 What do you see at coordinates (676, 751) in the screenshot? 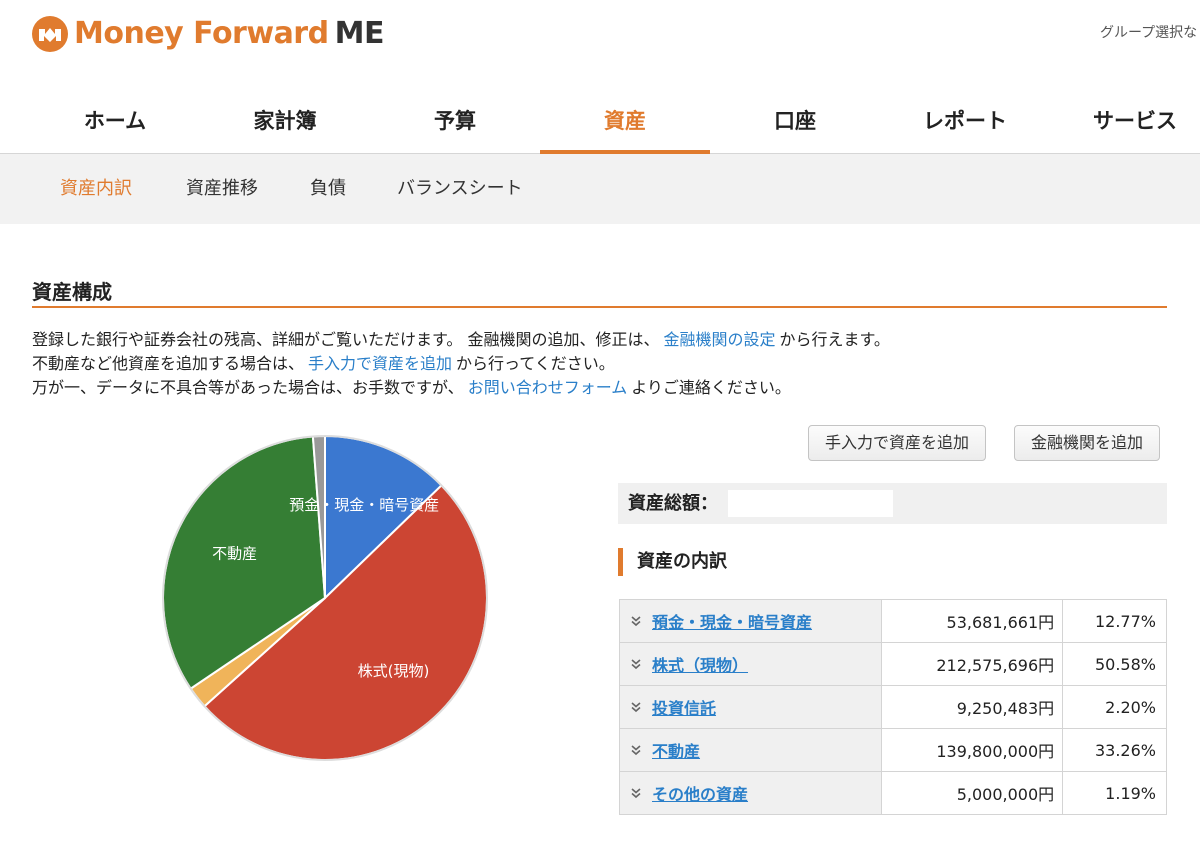
I see `category-link-real-estate: 不動産` at bounding box center [676, 751].